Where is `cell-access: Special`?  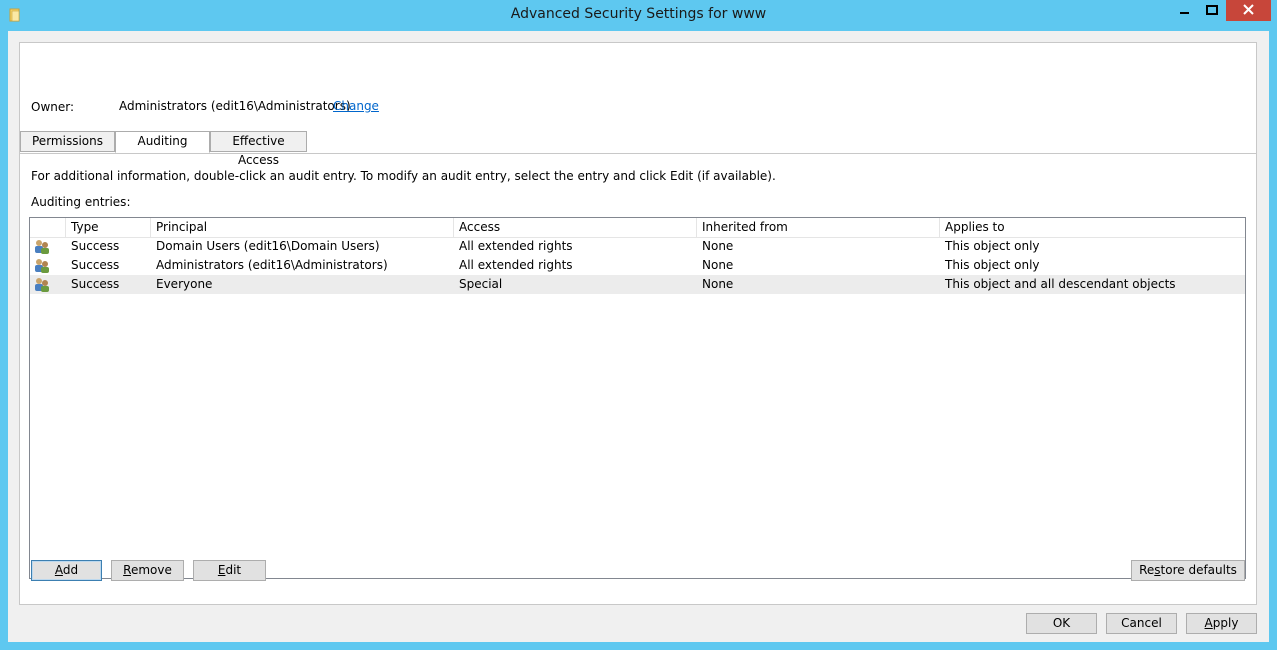 cell-access: Special is located at coordinates (481, 284).